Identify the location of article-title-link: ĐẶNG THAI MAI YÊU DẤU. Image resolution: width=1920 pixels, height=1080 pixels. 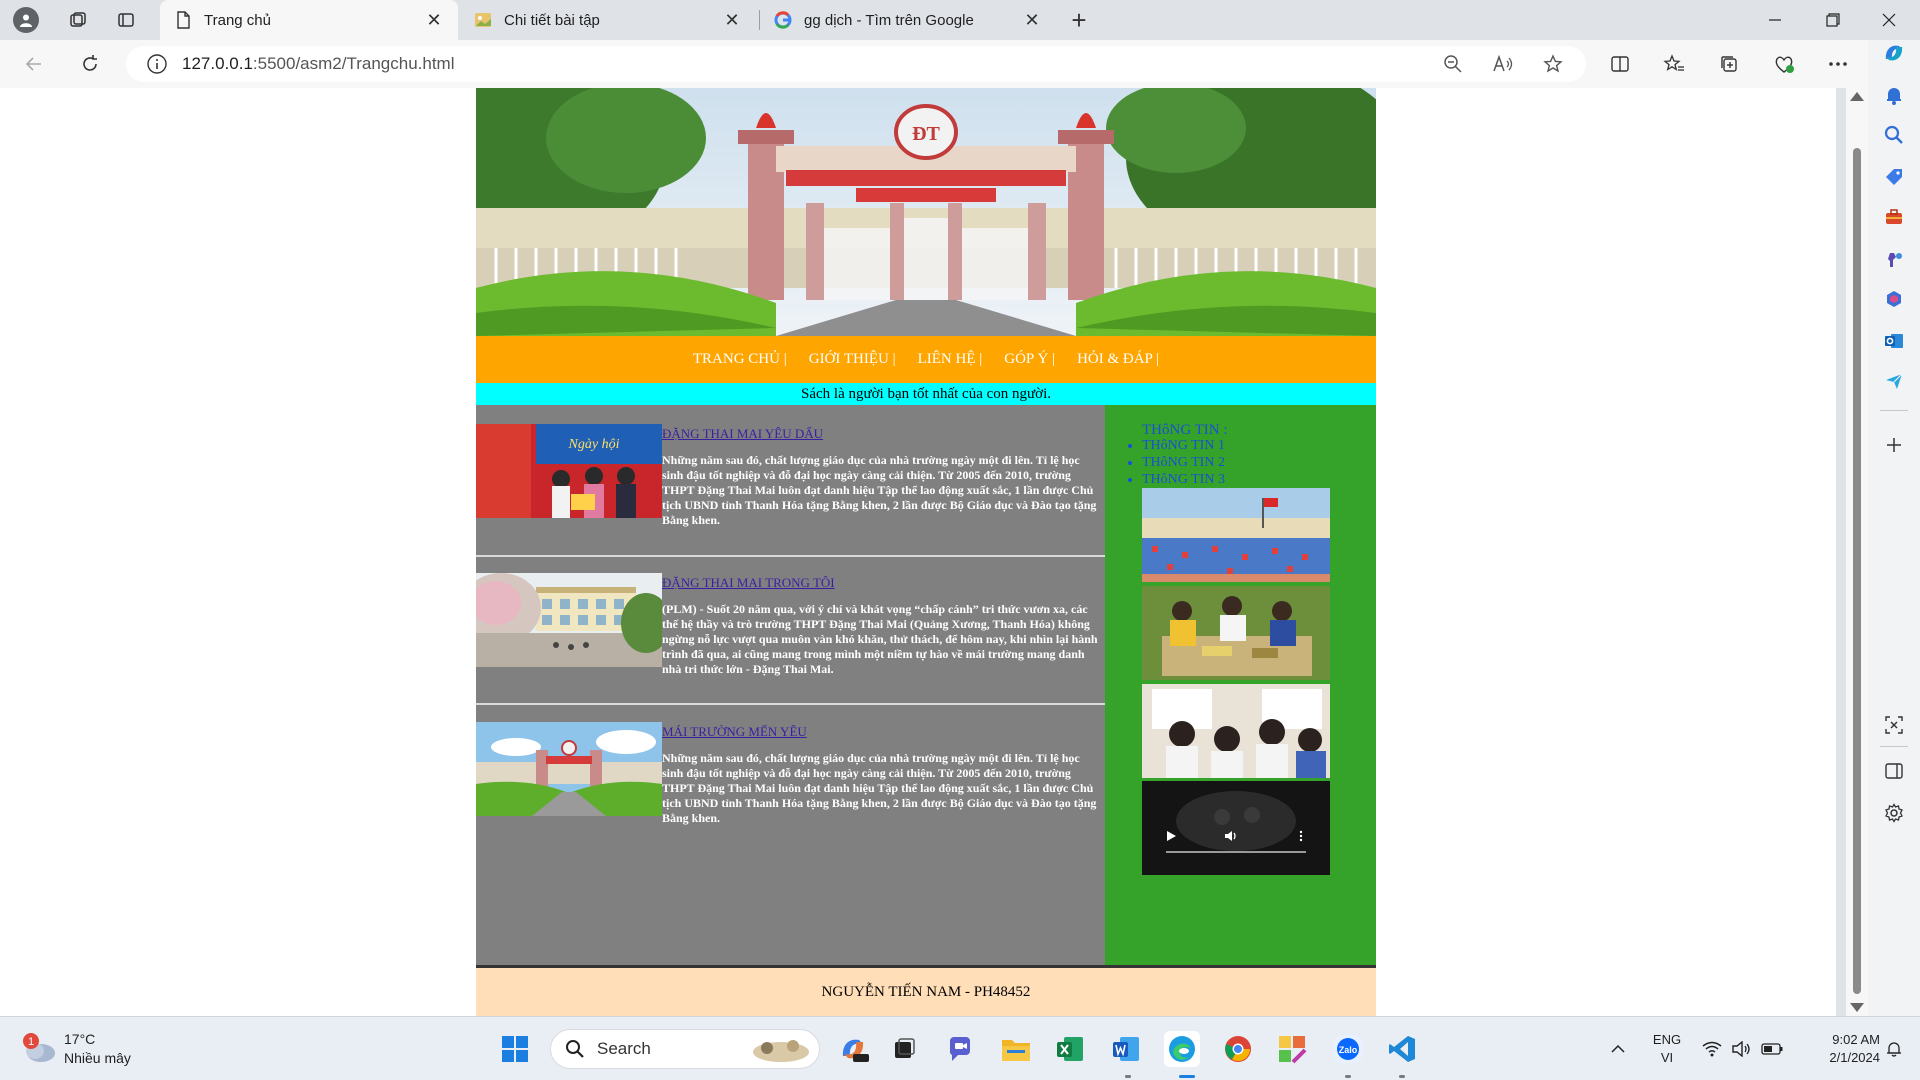
(742, 434).